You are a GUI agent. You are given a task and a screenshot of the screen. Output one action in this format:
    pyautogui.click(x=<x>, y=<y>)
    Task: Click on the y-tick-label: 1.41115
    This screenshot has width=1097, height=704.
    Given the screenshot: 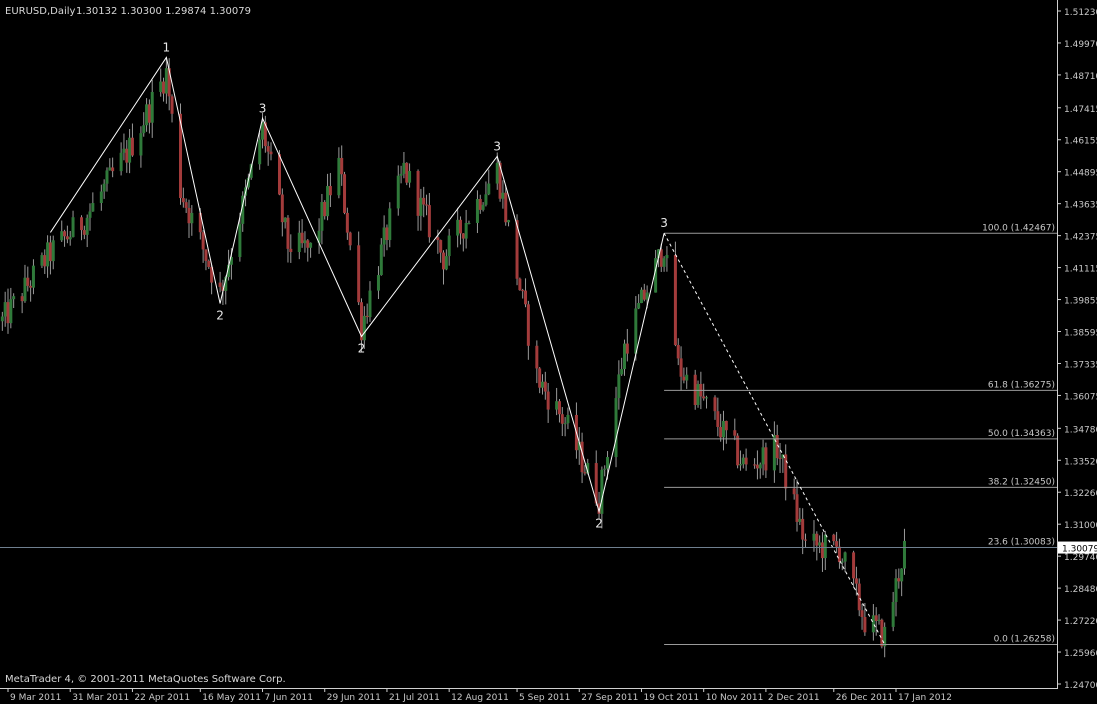 What is the action you would take?
    pyautogui.click(x=1080, y=270)
    